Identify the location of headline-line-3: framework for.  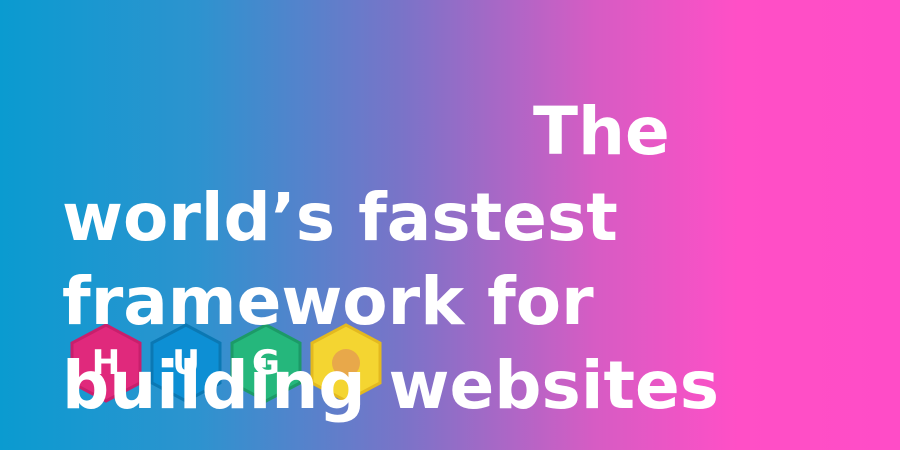
(328, 301).